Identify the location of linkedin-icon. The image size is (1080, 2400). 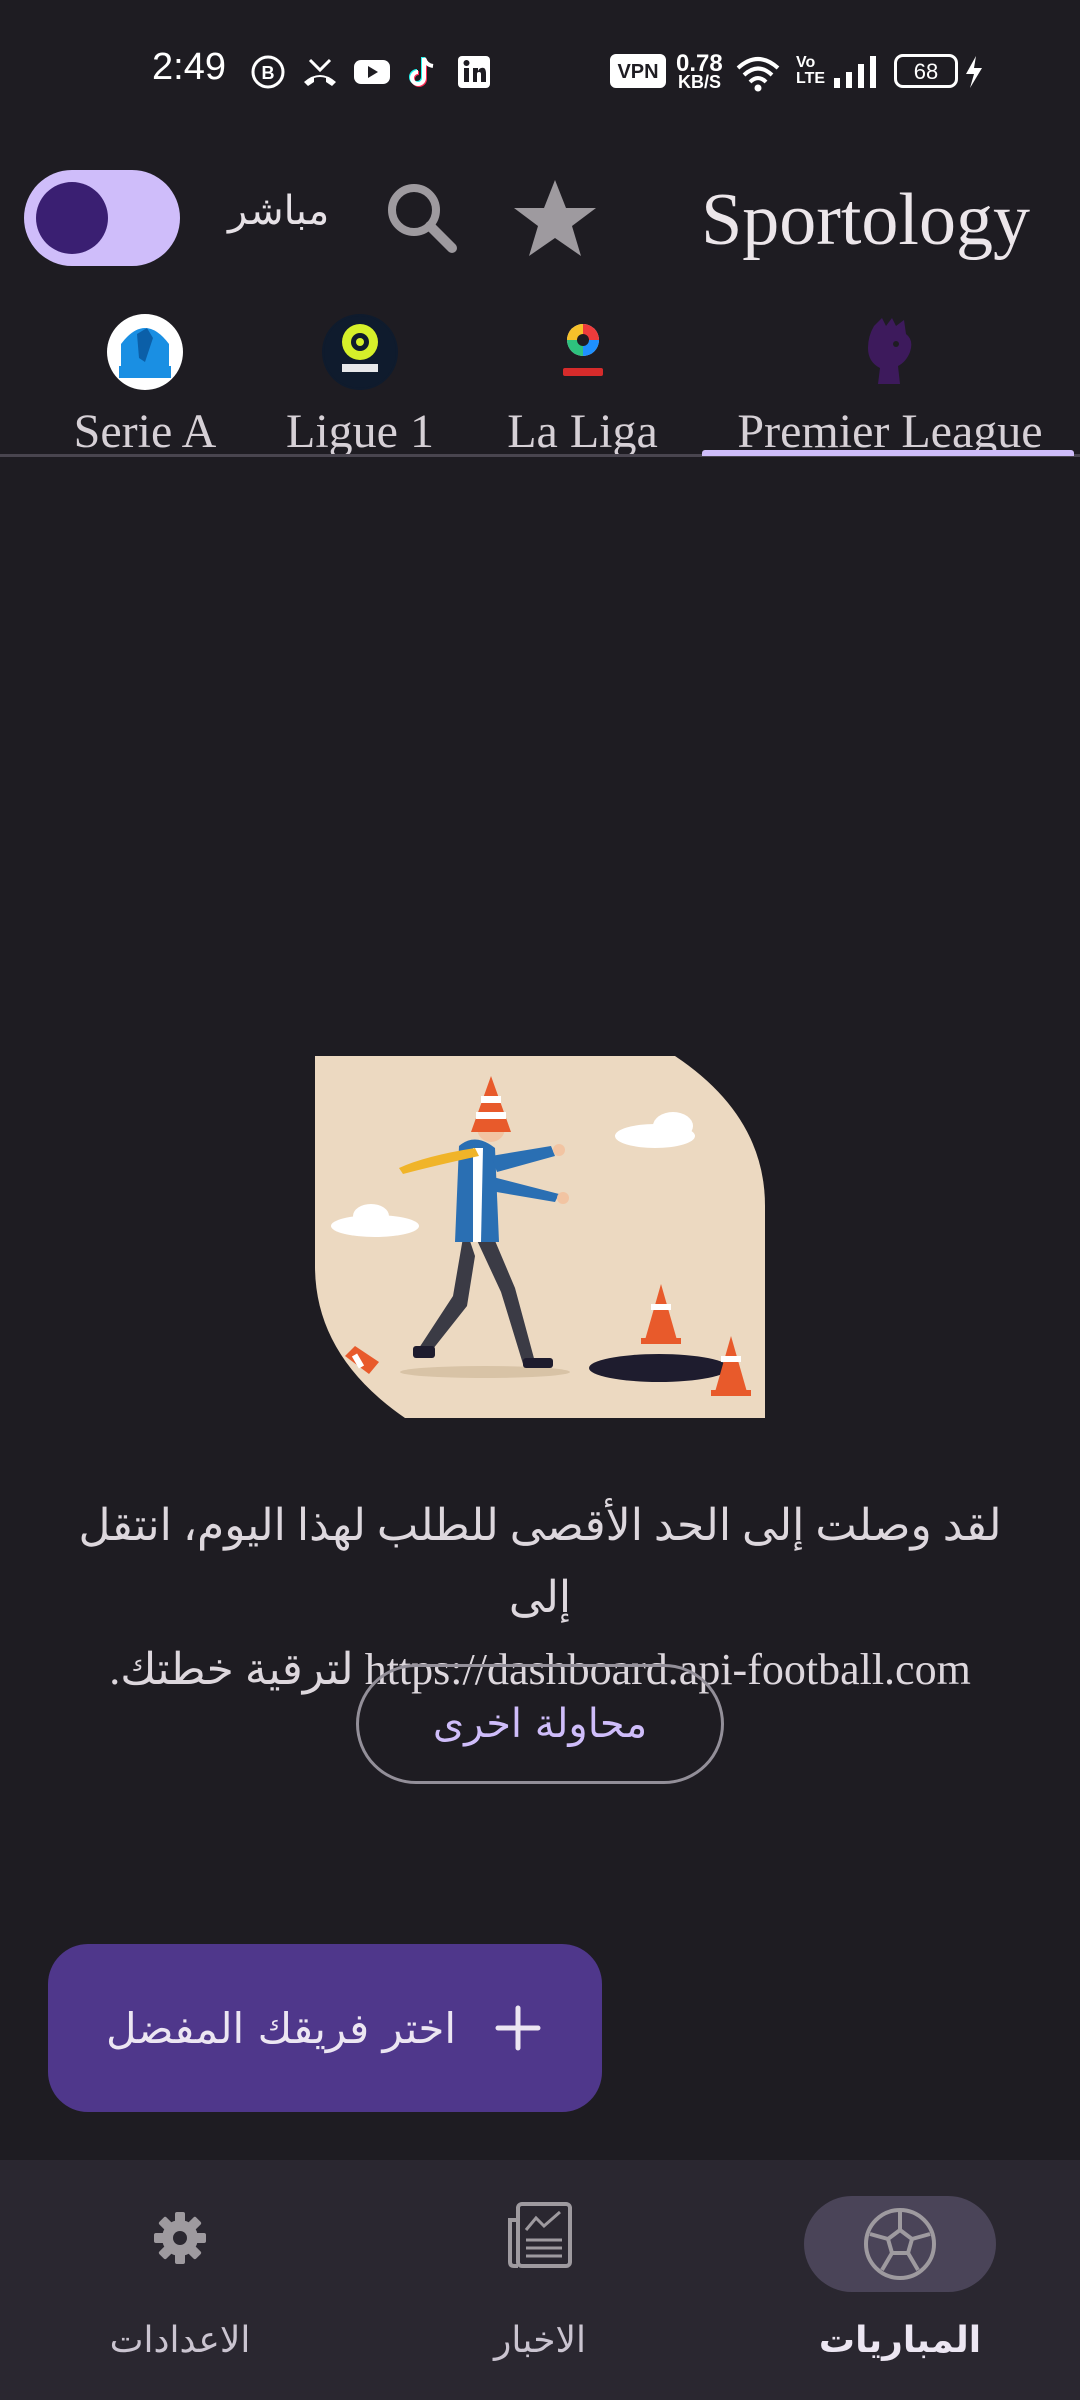
(474, 72).